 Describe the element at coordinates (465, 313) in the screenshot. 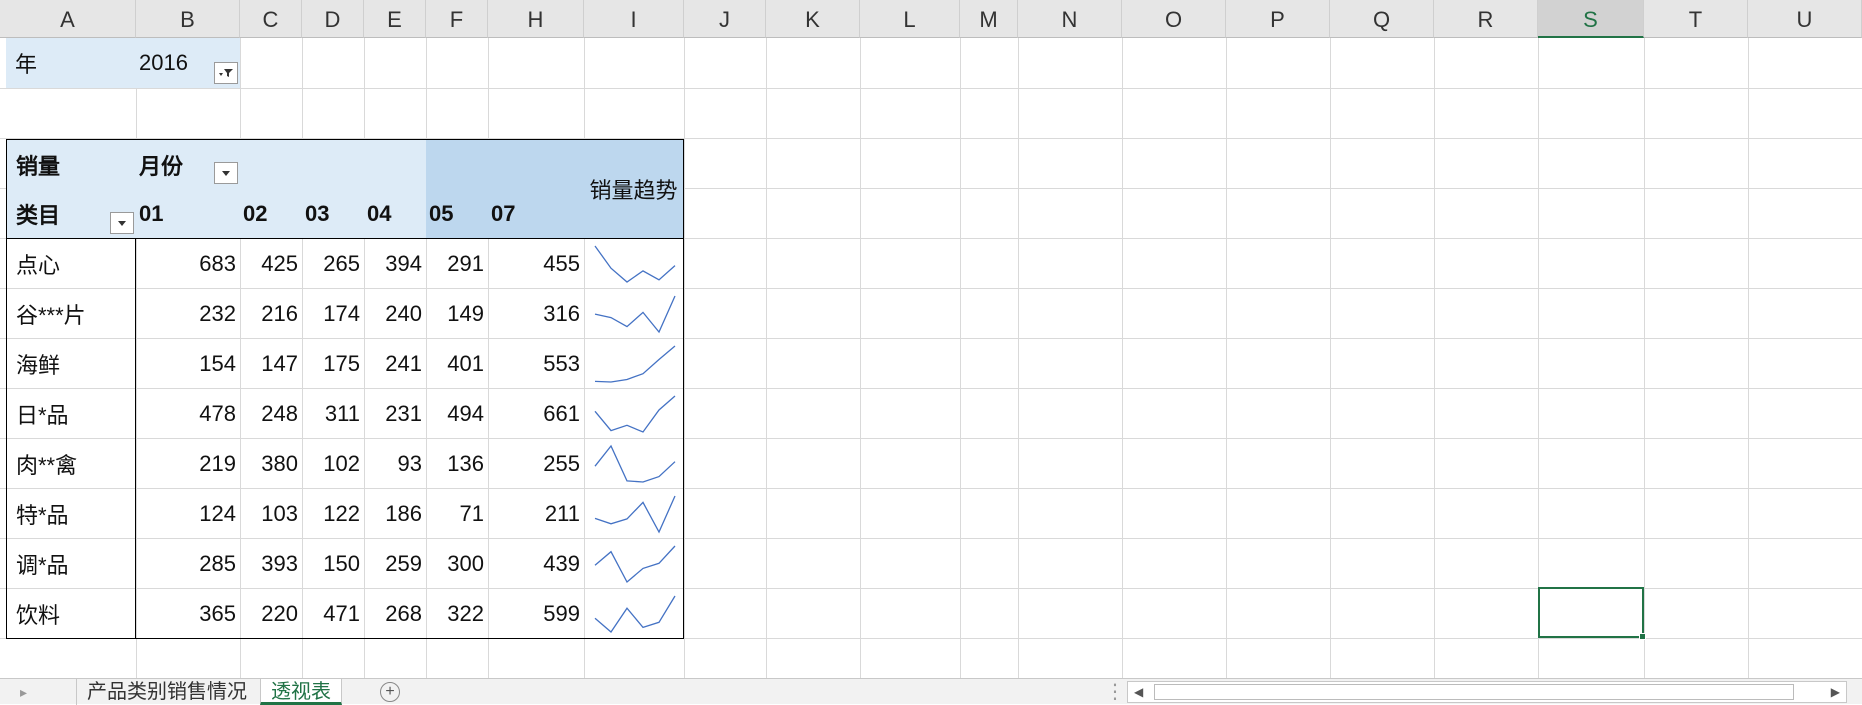

I see `value-cell: 149` at that location.